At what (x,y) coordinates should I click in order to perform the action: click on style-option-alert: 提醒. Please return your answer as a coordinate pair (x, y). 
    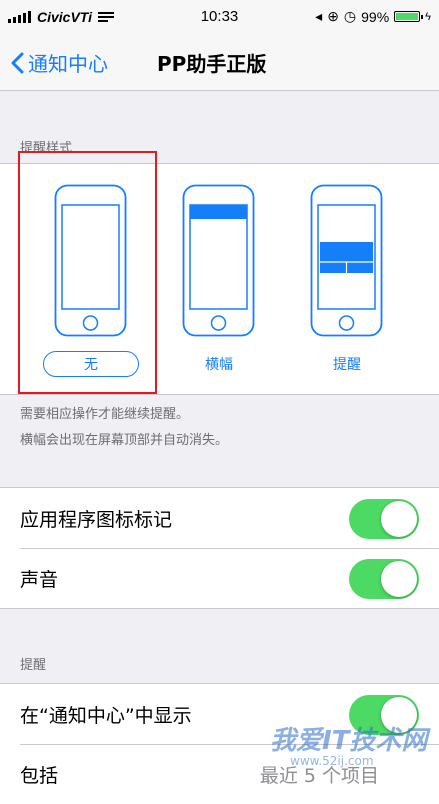
    Looking at the image, I should click on (347, 364).